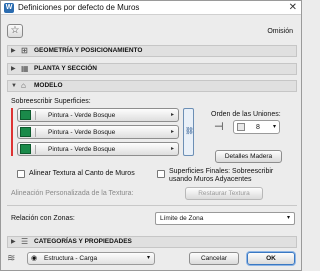 This screenshot has width=320, height=271. I want to click on final-surfaces-label-2: usando Muros Adyacentes, so click(210, 179).